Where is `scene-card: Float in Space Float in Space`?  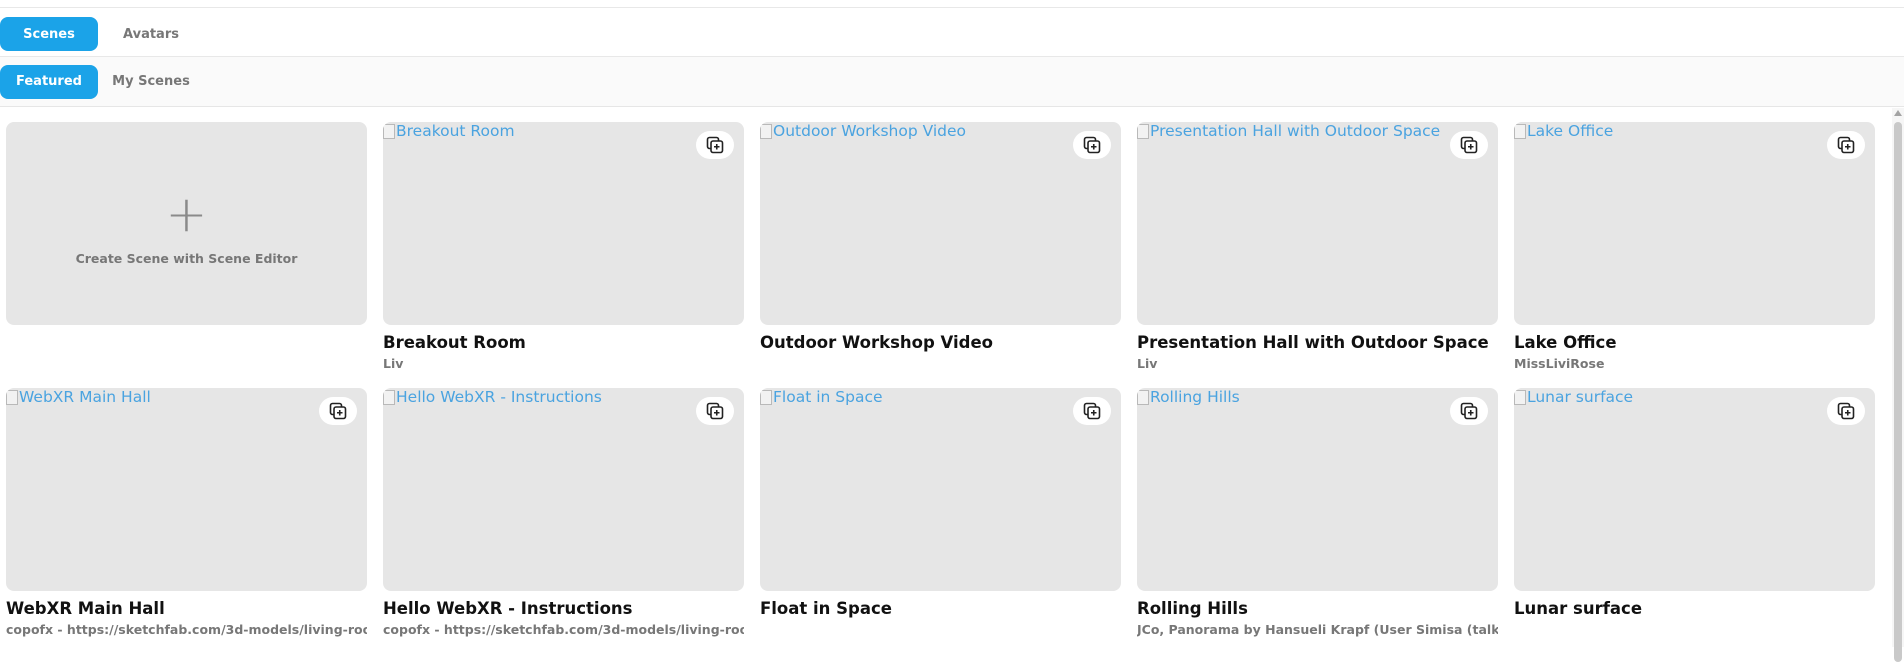 scene-card: Float in Space Float in Space is located at coordinates (940, 505).